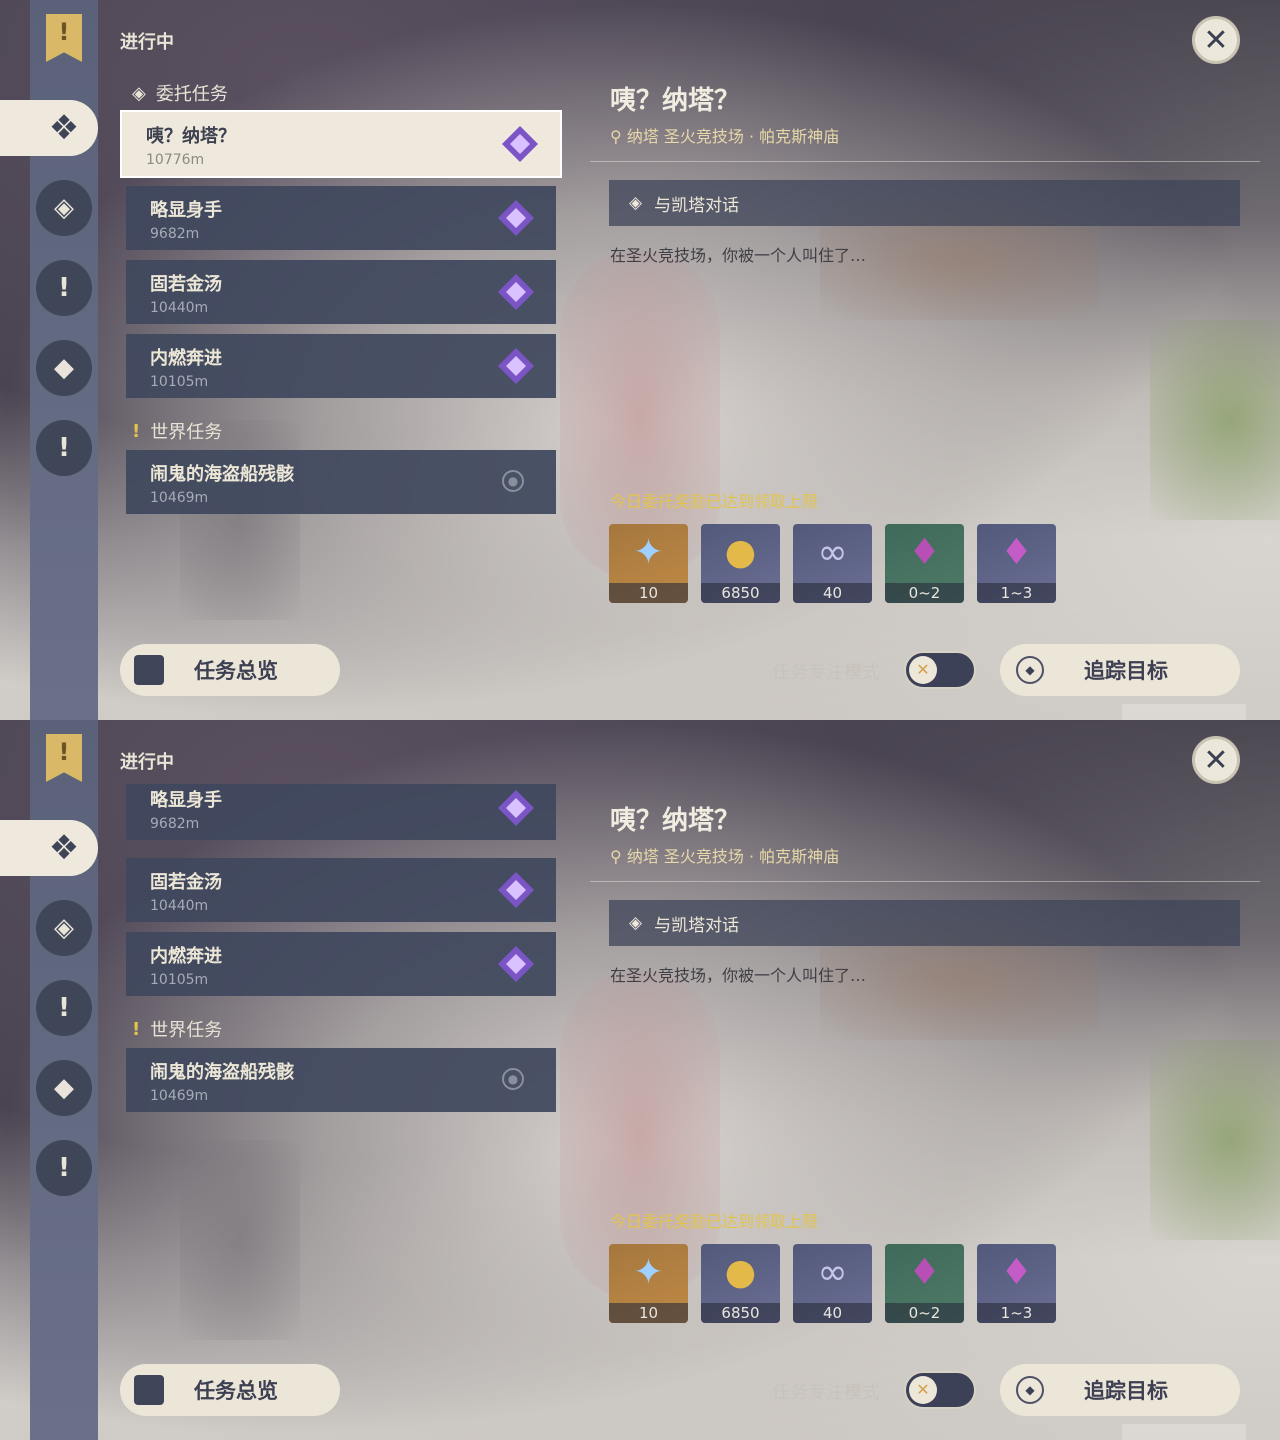 The height and width of the screenshot is (1440, 1280). Describe the element at coordinates (341, 144) in the screenshot. I see `quest-item: 咦？纳塔？ 10776m` at that location.